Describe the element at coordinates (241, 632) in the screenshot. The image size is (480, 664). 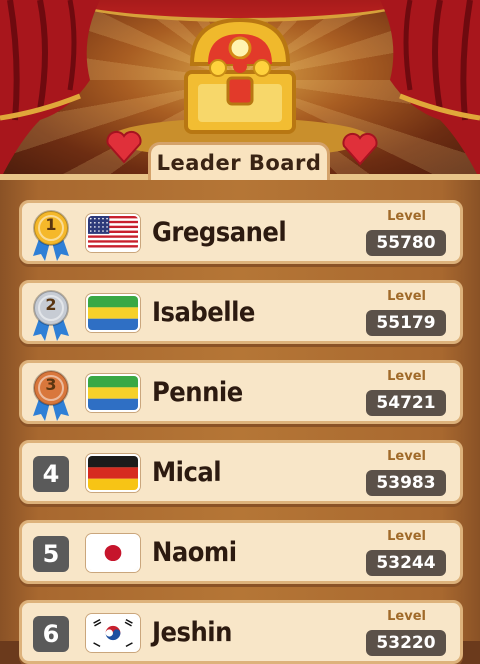
I see `leaderboard-row: 6 Jeshin Level 53220` at that location.